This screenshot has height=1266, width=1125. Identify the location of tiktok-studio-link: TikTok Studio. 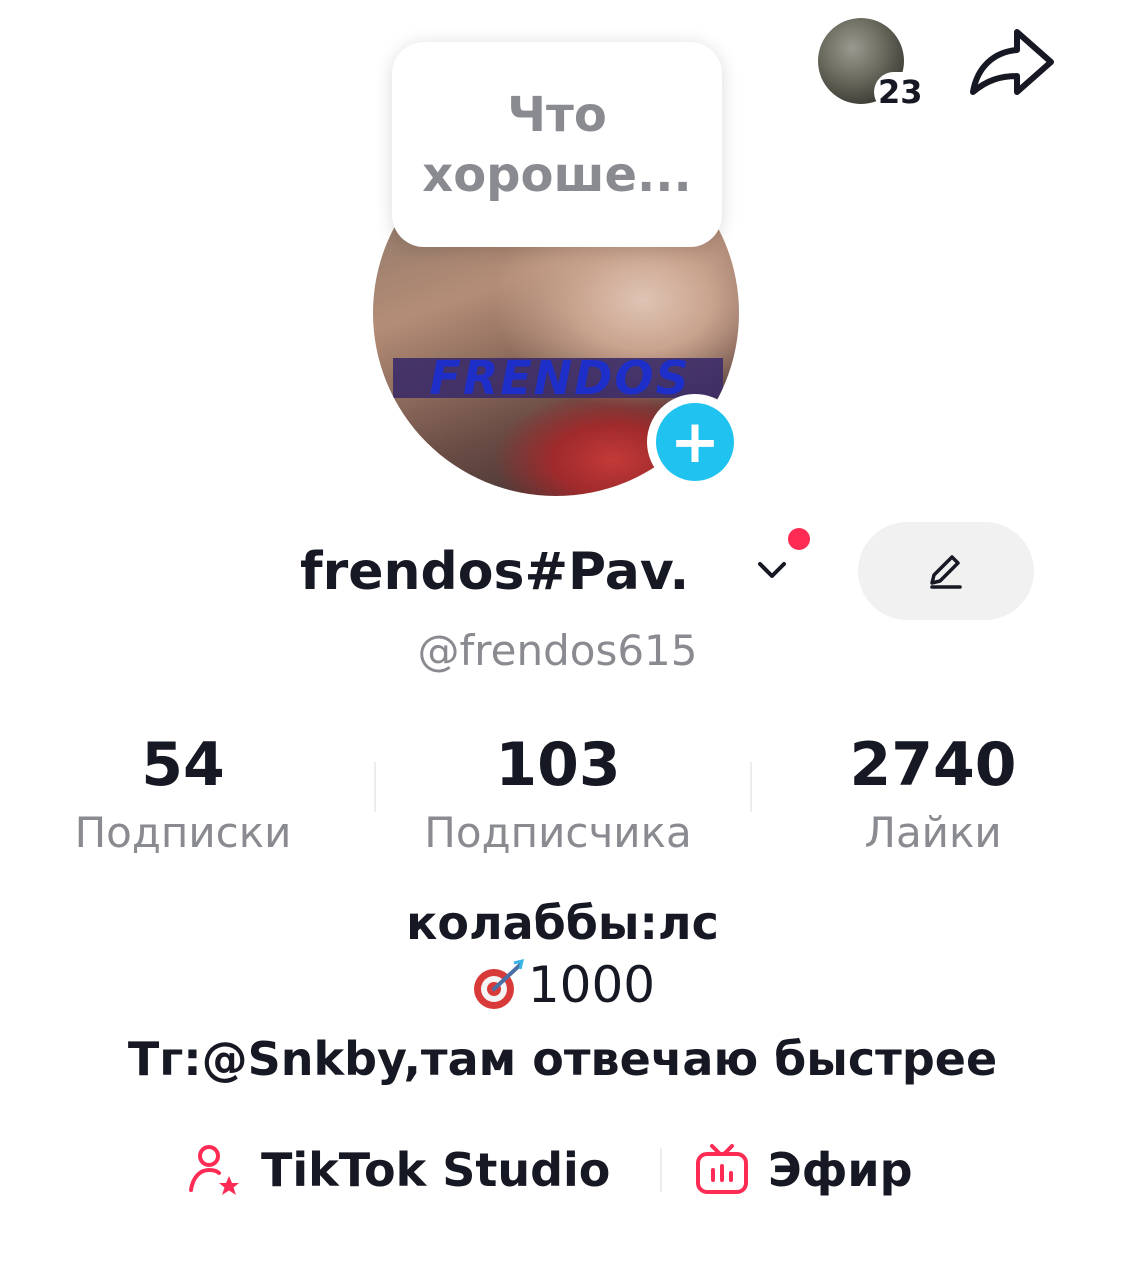
(396, 1170).